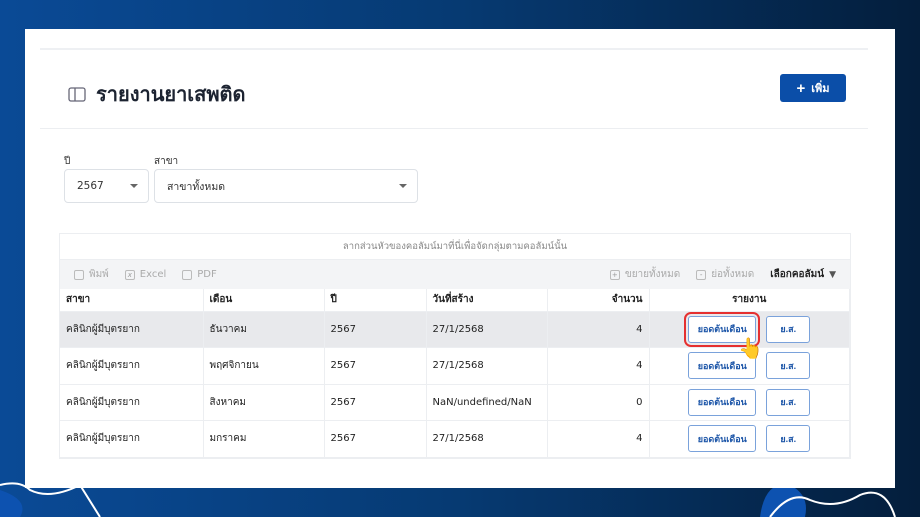 This screenshot has width=920, height=517. What do you see at coordinates (264, 366) in the screenshot?
I see `cell-month: พฤศจิกายน` at bounding box center [264, 366].